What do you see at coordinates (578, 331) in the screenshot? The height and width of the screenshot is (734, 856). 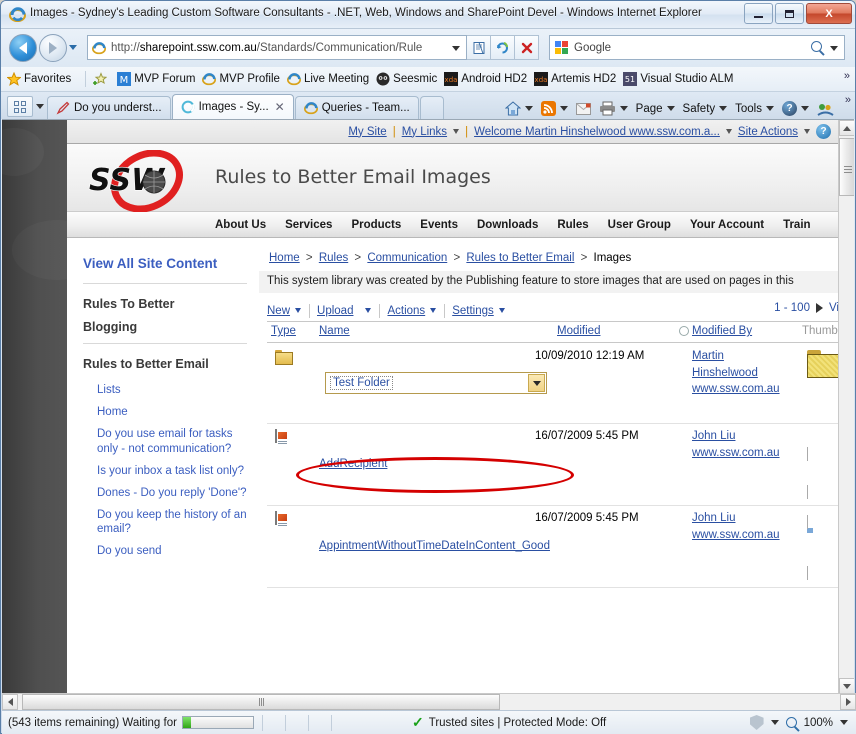 I see `column-header-modified: Modified` at bounding box center [578, 331].